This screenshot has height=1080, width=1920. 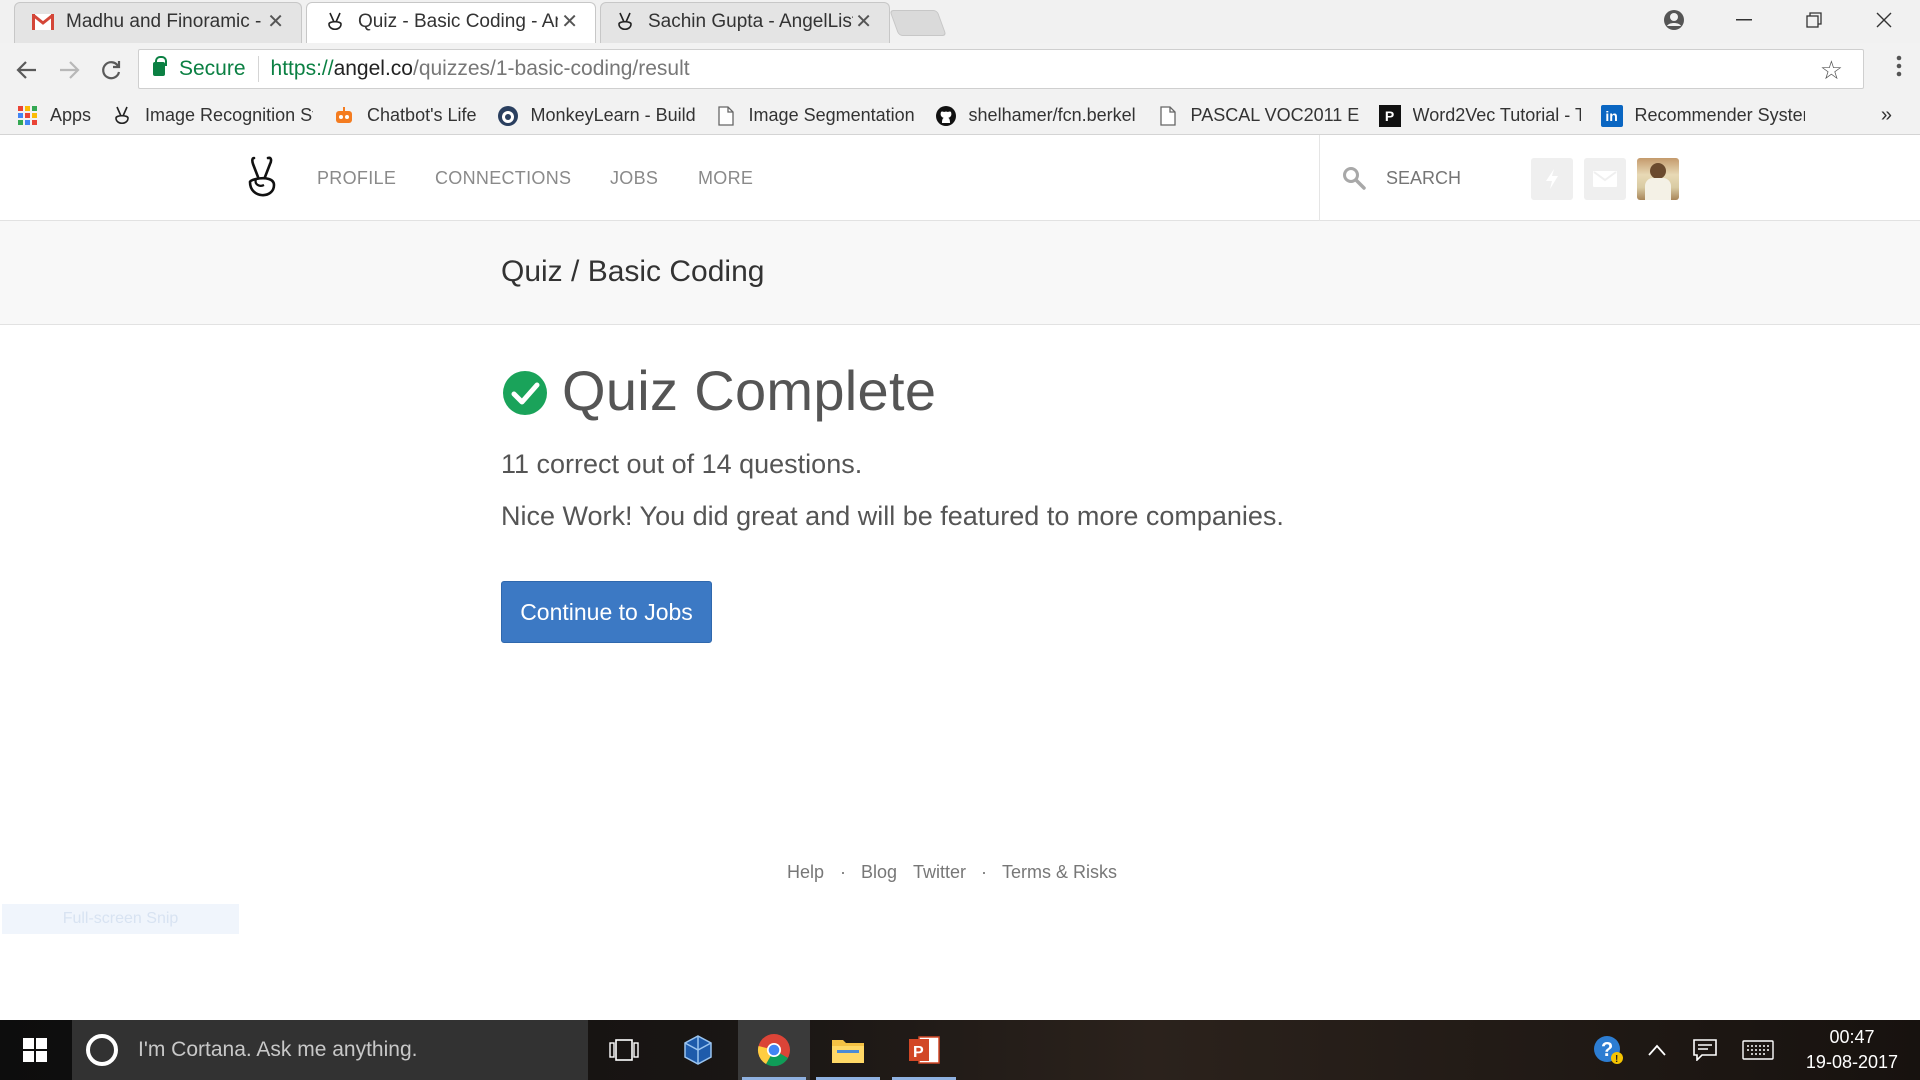 What do you see at coordinates (960, 178) in the screenshot?
I see `site-header: PROFILE CONNECTIONS JOBS MORE` at bounding box center [960, 178].